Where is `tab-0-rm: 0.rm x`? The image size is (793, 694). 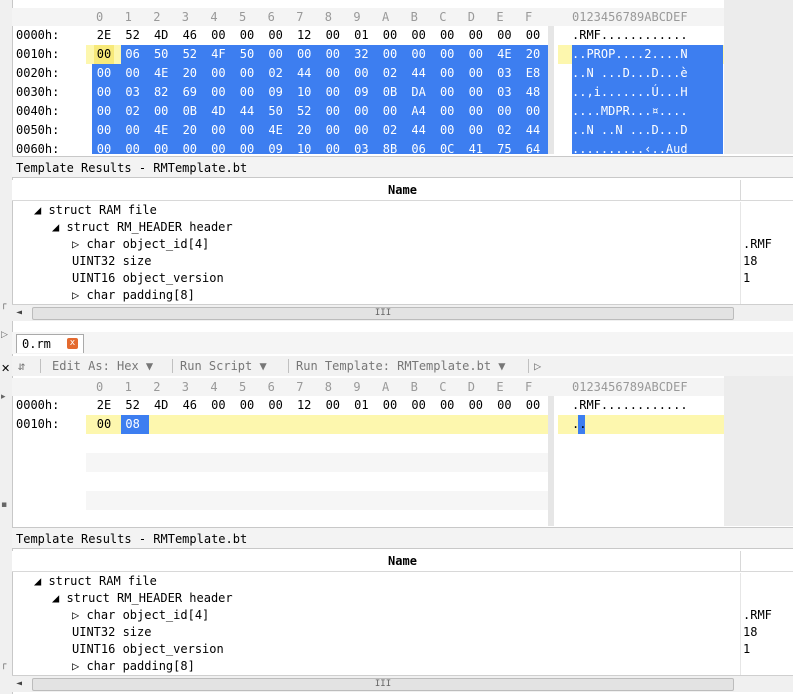 tab-0-rm: 0.rm x is located at coordinates (50, 343).